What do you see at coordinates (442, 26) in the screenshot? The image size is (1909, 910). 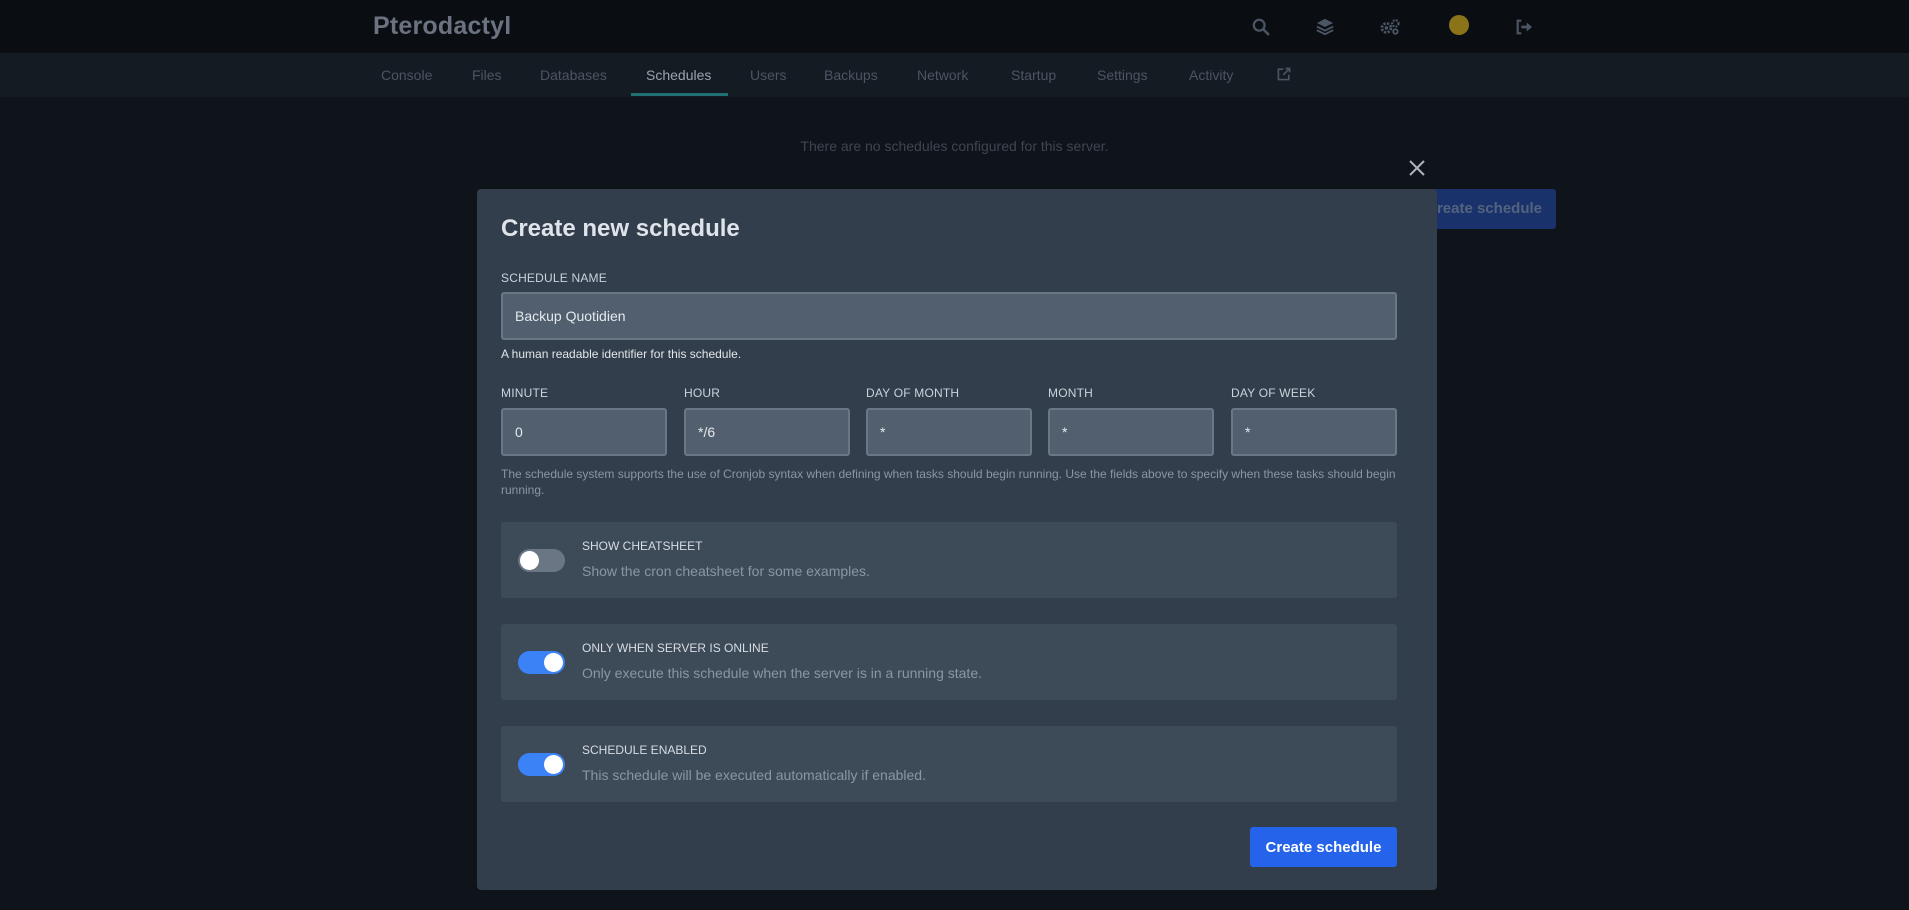 I see `brand-logo: Pterodactyl` at bounding box center [442, 26].